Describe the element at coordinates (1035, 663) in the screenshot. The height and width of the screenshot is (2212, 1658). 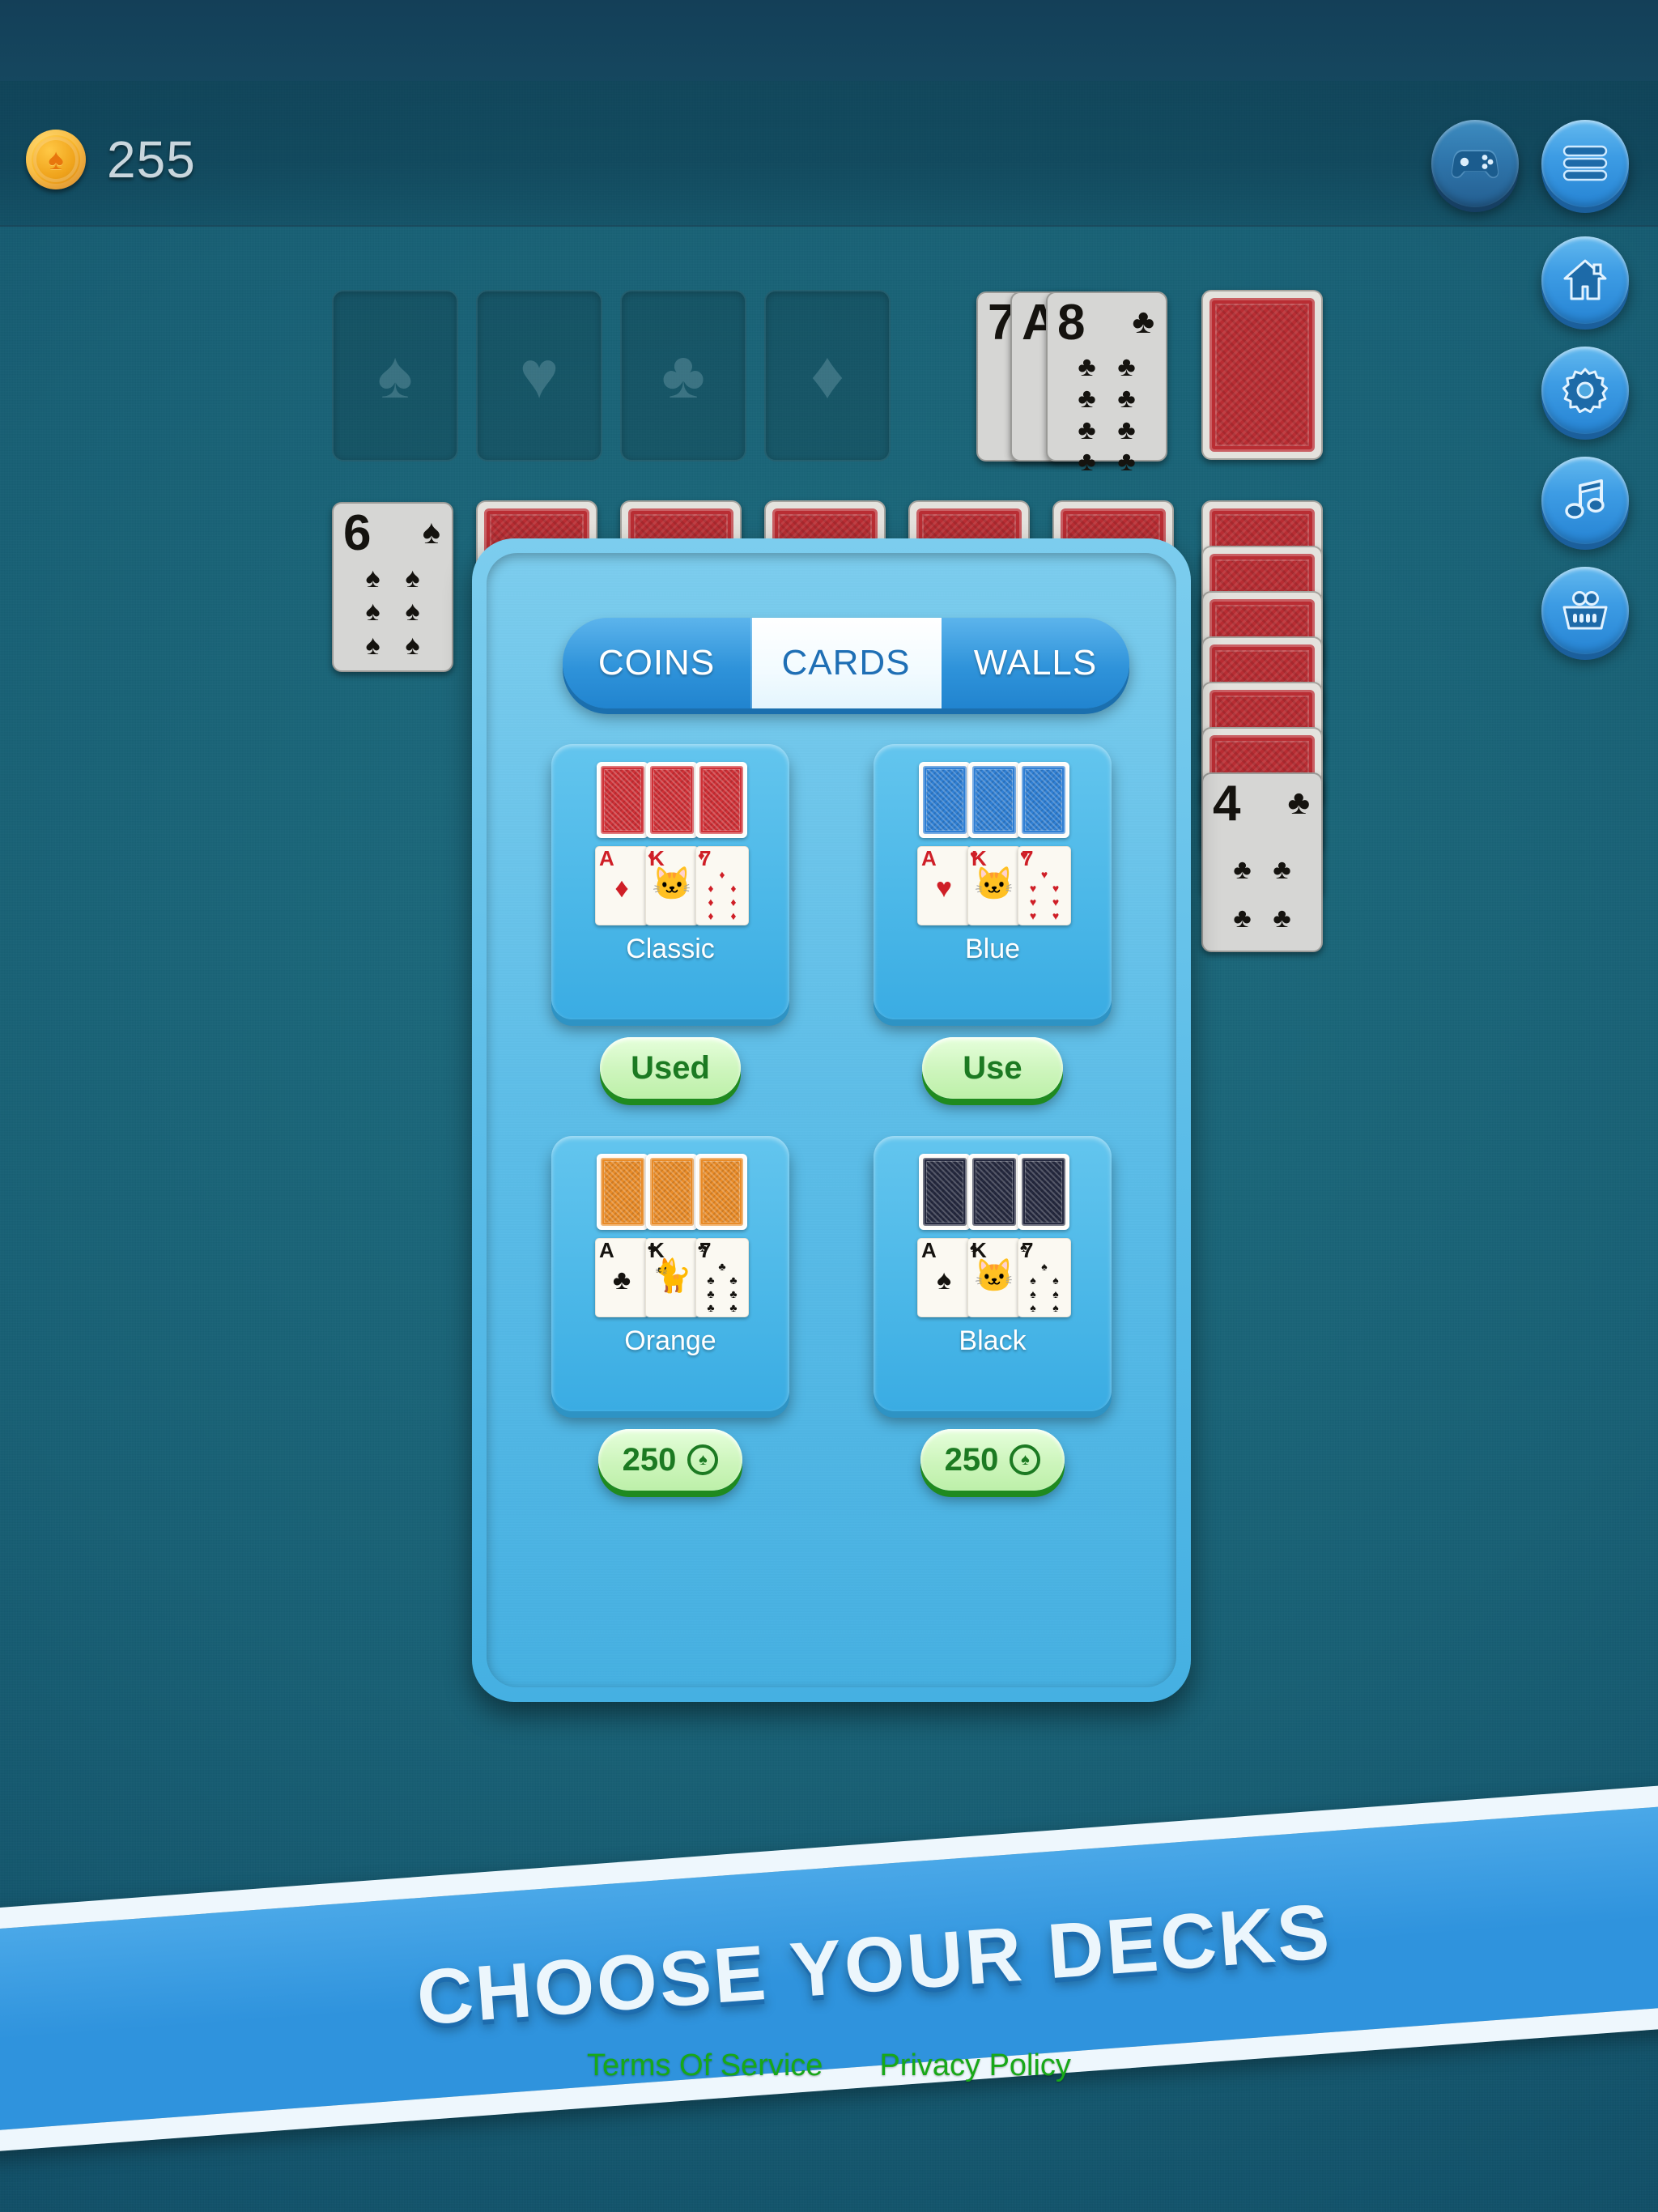
I see `tab-walls: WALLS` at that location.